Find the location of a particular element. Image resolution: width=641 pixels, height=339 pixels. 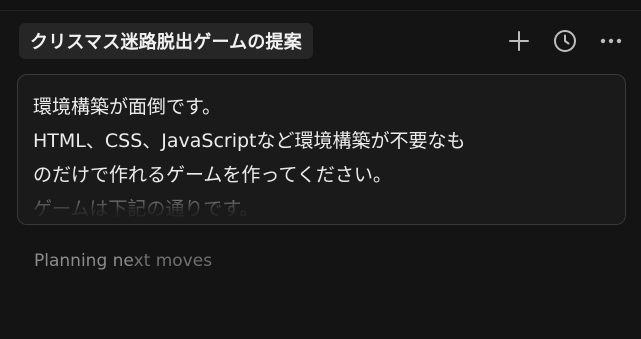

new-chat-button is located at coordinates (519, 41).